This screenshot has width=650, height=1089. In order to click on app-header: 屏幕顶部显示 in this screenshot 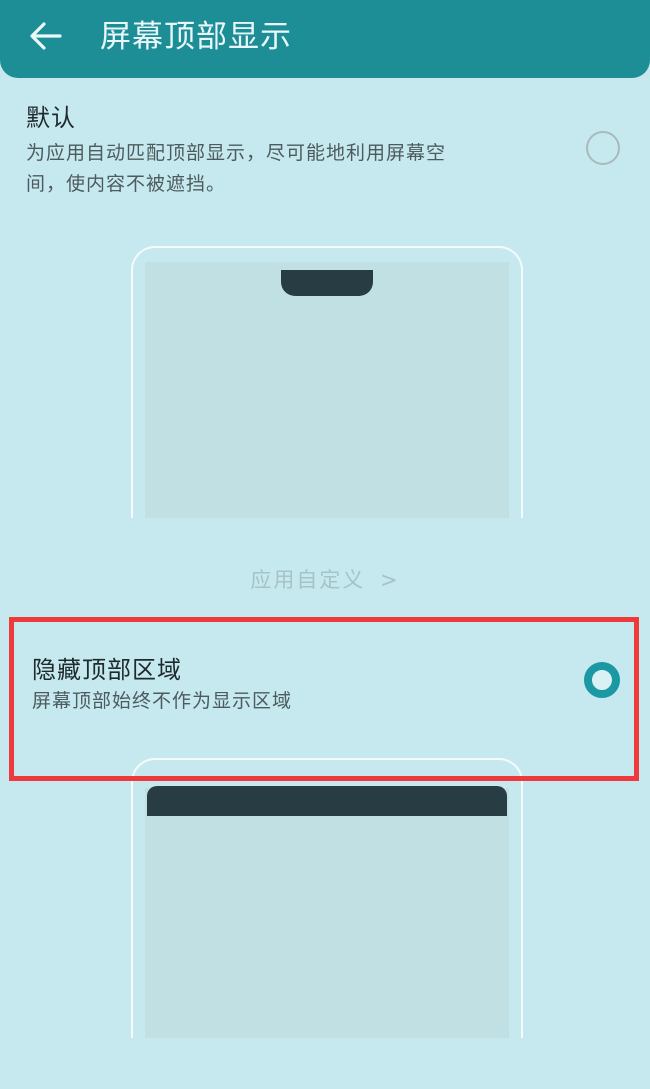, I will do `click(325, 39)`.